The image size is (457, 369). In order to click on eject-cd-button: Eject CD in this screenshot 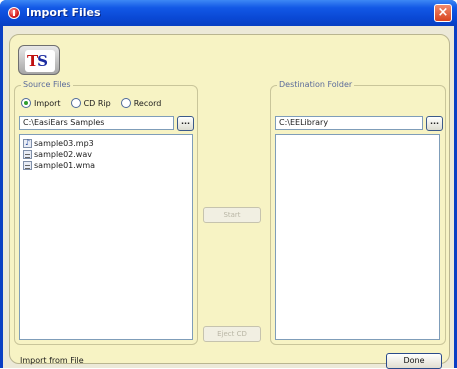, I will do `click(232, 334)`.